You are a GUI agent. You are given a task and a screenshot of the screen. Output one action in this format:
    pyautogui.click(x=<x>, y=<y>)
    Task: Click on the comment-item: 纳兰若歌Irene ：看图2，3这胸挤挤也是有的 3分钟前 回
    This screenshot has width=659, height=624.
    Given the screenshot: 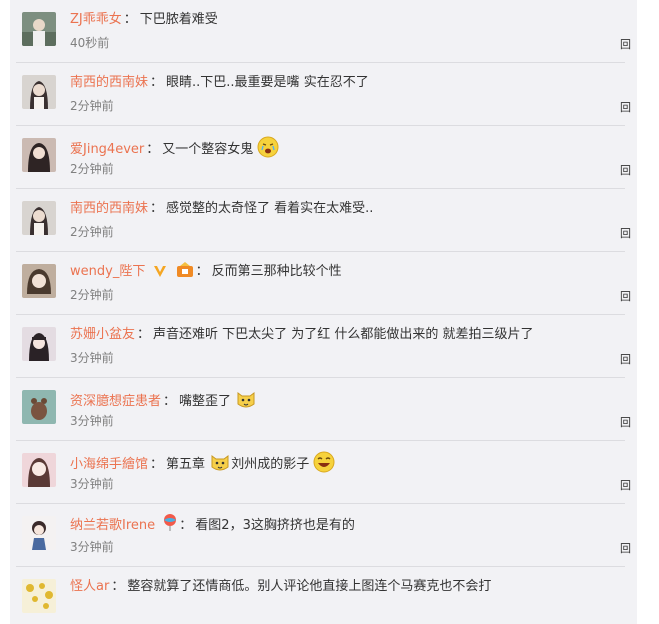 What is the action you would take?
    pyautogui.click(x=323, y=535)
    